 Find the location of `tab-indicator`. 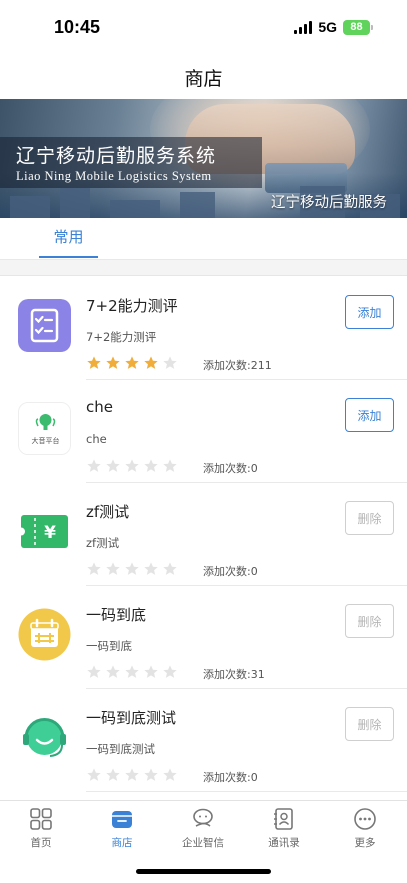

tab-indicator is located at coordinates (68, 257).